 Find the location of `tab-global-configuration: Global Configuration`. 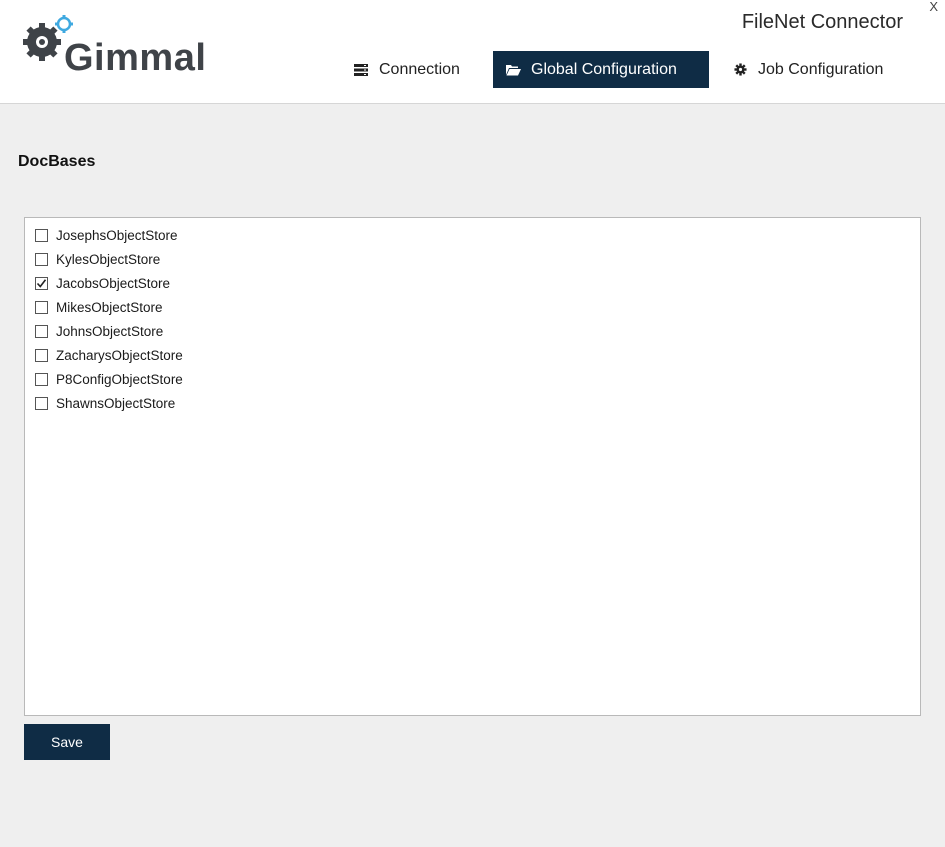

tab-global-configuration: Global Configuration is located at coordinates (601, 69).